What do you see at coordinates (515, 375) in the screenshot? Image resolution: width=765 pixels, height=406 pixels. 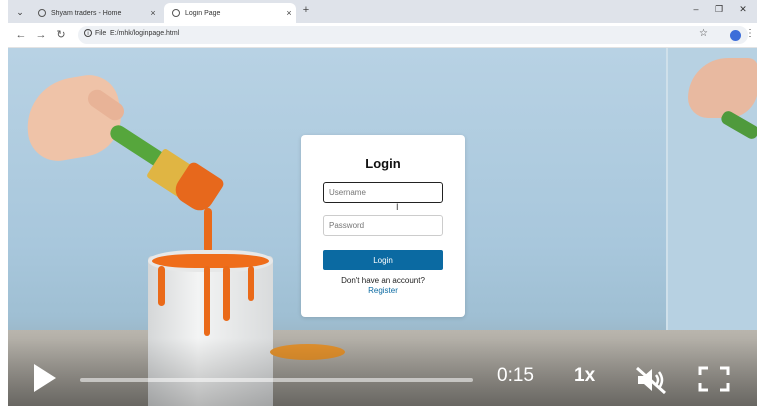 I see `time-display: 0:15` at bounding box center [515, 375].